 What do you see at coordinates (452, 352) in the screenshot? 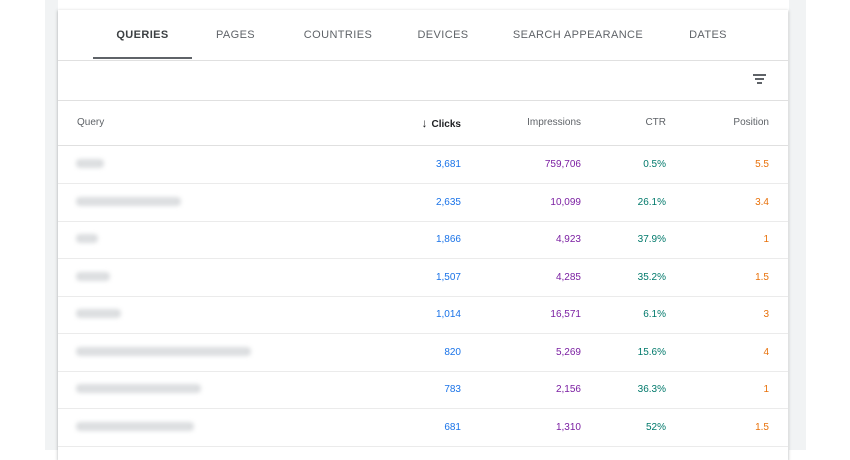
I see `clicks-cell: 820` at bounding box center [452, 352].